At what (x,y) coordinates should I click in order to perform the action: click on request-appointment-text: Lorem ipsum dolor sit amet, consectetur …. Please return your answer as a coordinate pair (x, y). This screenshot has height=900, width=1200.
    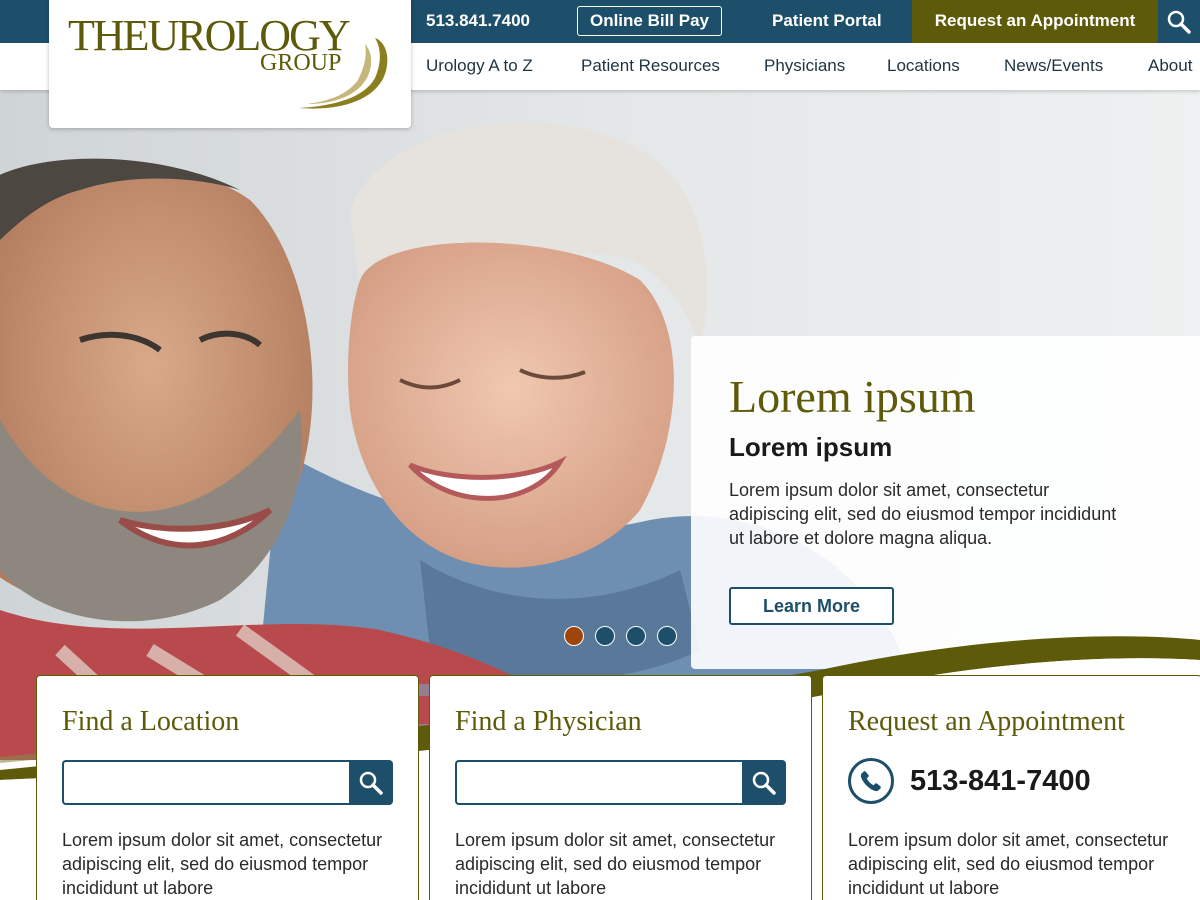
    Looking at the image, I should click on (1008, 864).